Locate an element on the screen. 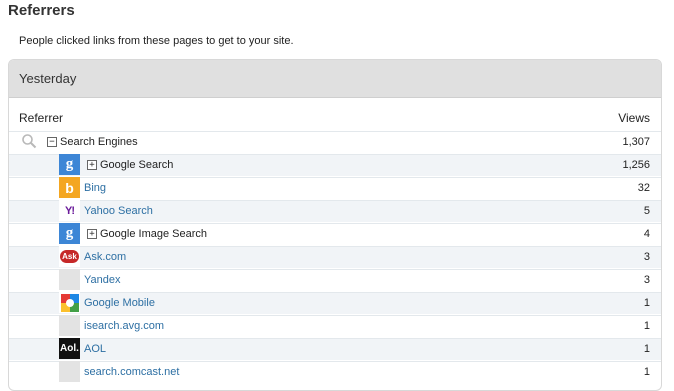 Image resolution: width=674 pixels, height=391 pixels. search-icon is located at coordinates (29, 141).